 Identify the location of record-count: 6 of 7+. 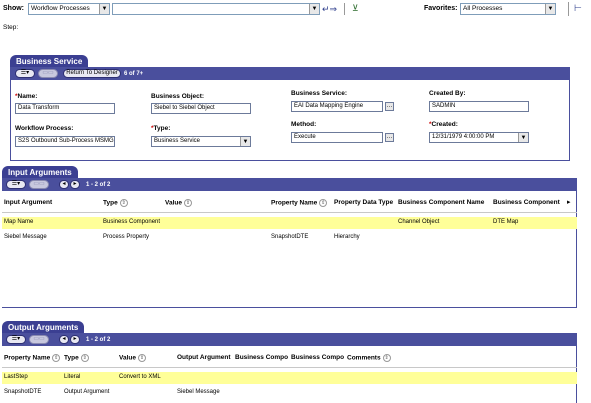
(134, 74).